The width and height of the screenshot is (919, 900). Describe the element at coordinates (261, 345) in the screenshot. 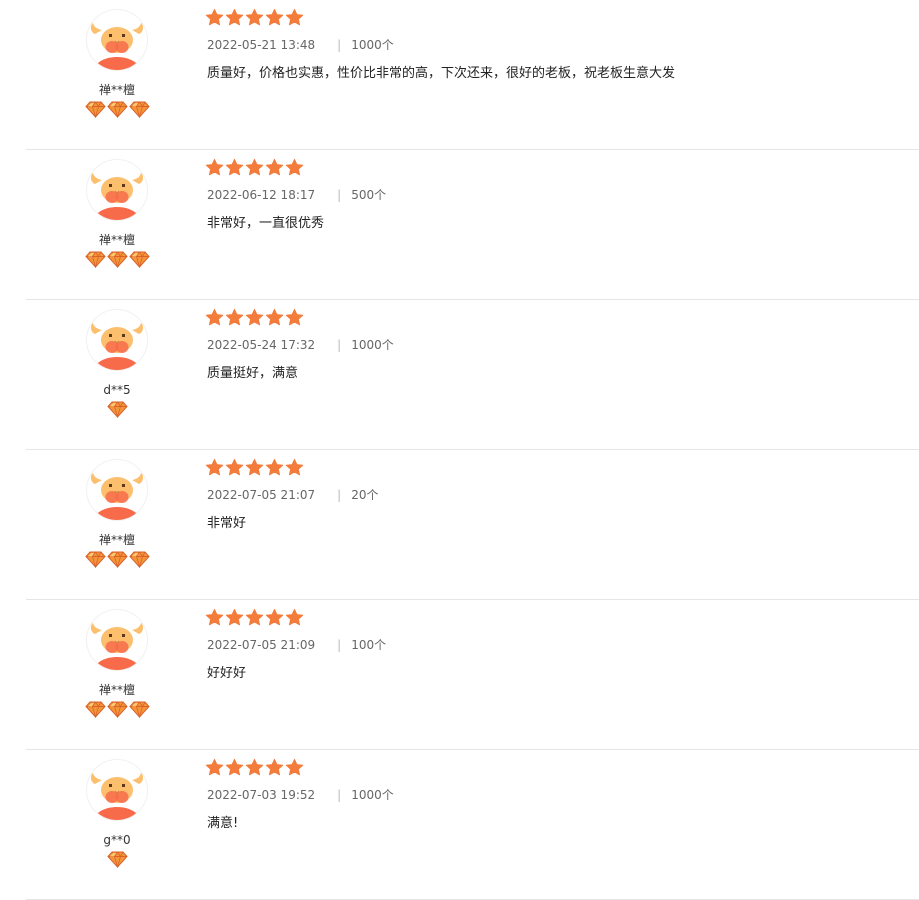

I see `review-date: 2022-05-24 17:32` at that location.